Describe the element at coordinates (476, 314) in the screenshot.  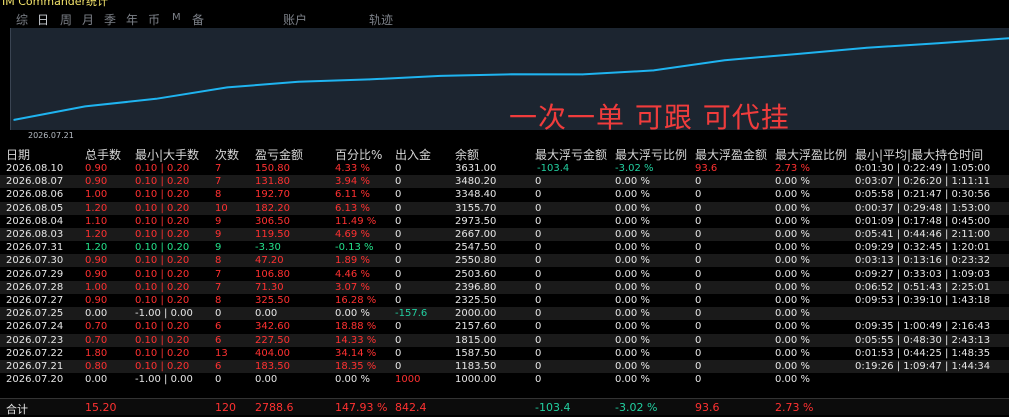
I see `row-balance: 2000.00` at that location.